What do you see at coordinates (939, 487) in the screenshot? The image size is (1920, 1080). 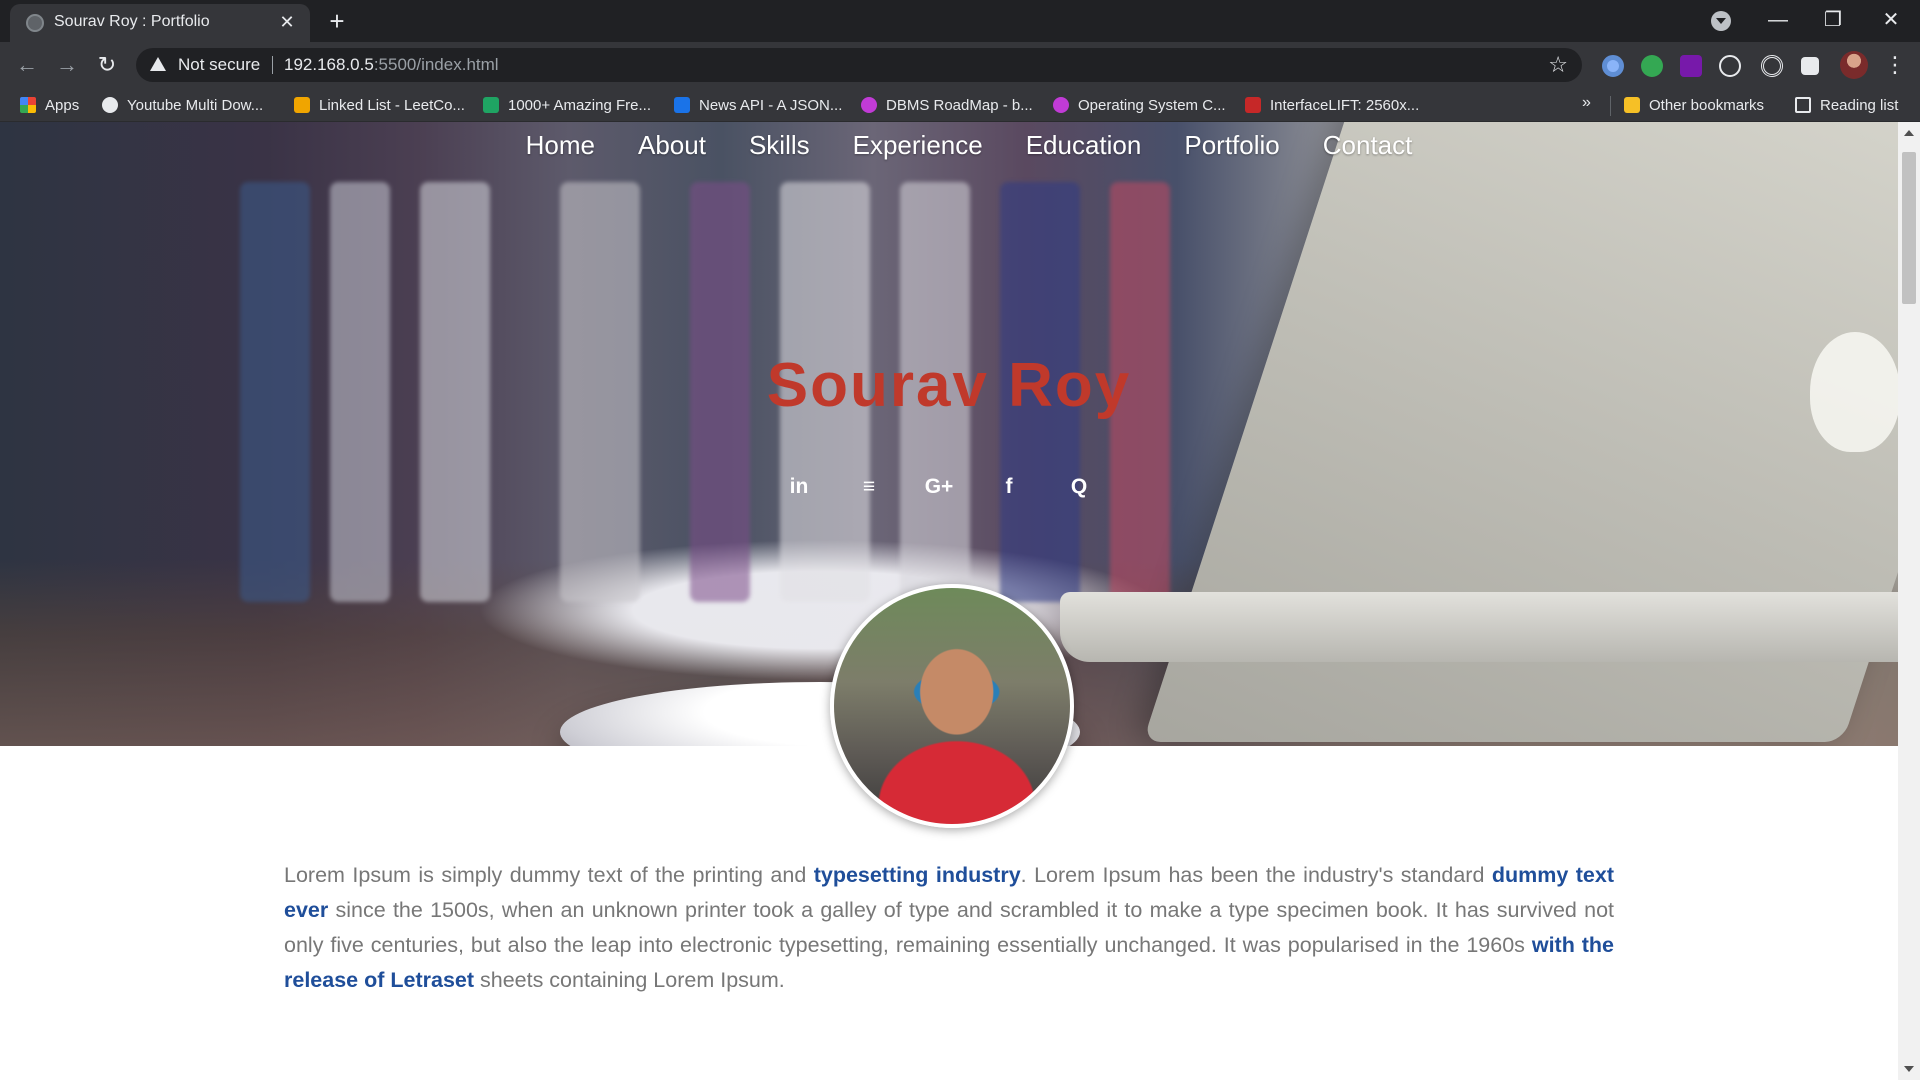 I see `google-plus-icon: G+` at bounding box center [939, 487].